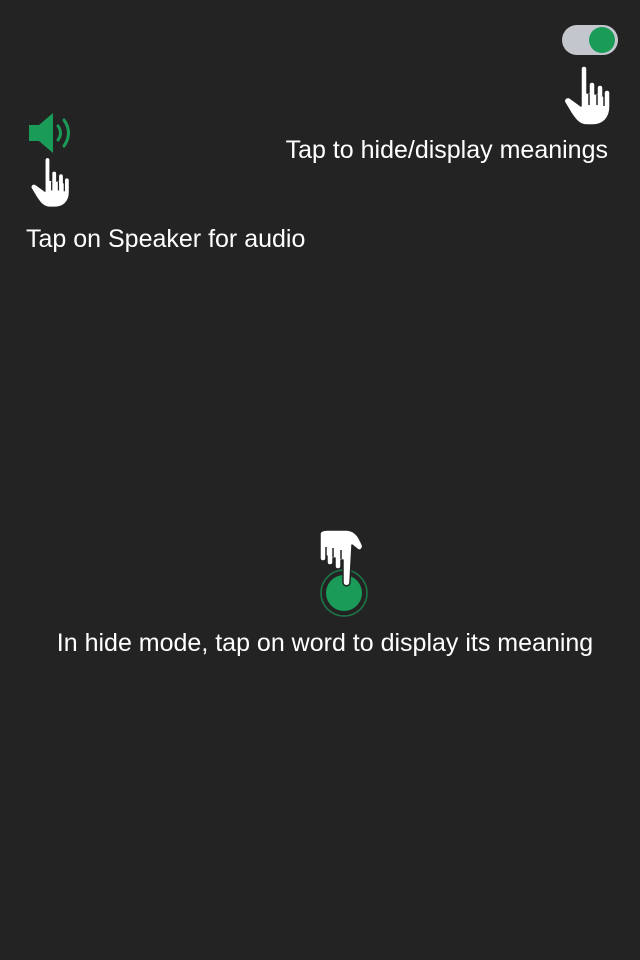 Image resolution: width=640 pixels, height=960 pixels. I want to click on meanings-toggle, so click(590, 40).